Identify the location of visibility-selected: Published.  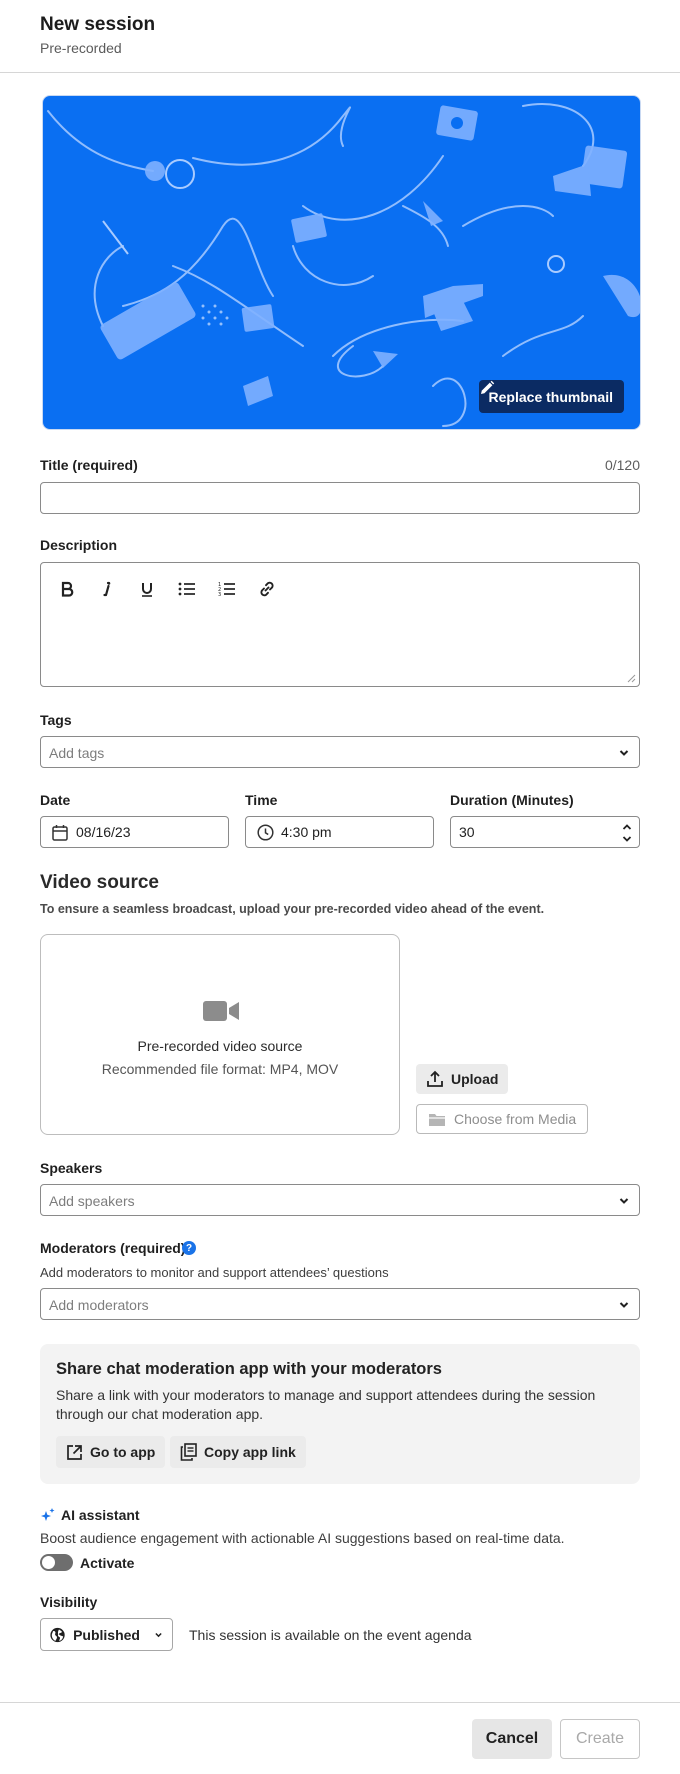
(106, 1634).